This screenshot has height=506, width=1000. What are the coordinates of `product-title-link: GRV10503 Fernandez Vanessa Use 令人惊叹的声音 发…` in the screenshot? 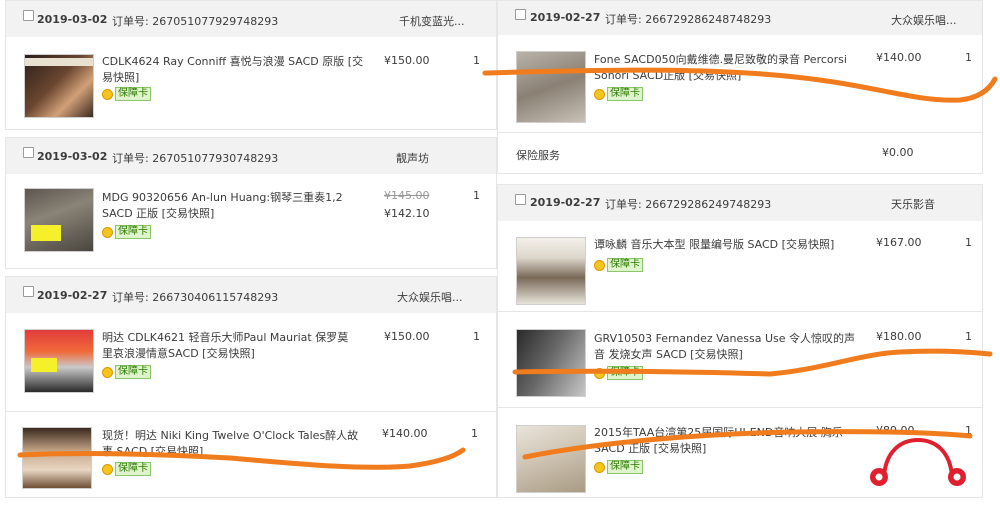 It's located at (725, 347).